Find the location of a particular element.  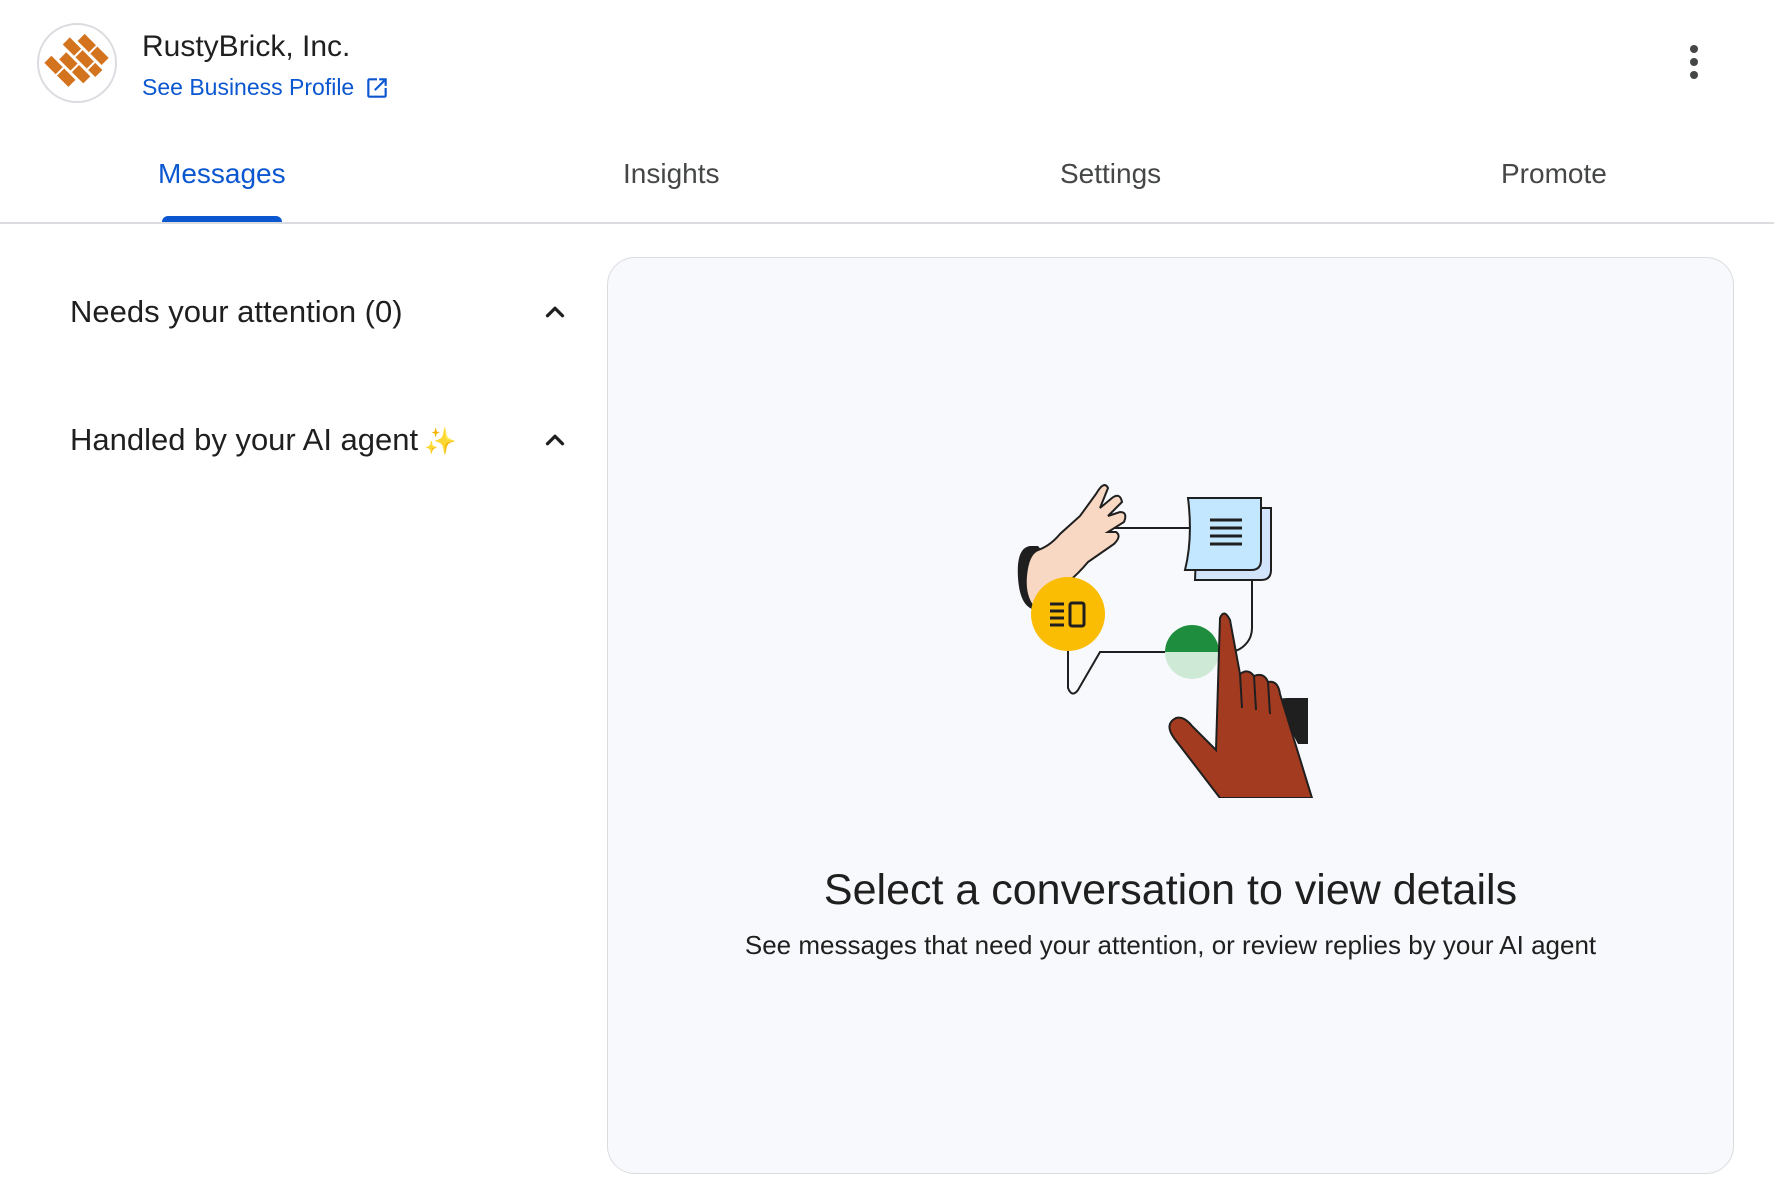

section-needs-attention: Needs your attention (0) is located at coordinates (320, 312).